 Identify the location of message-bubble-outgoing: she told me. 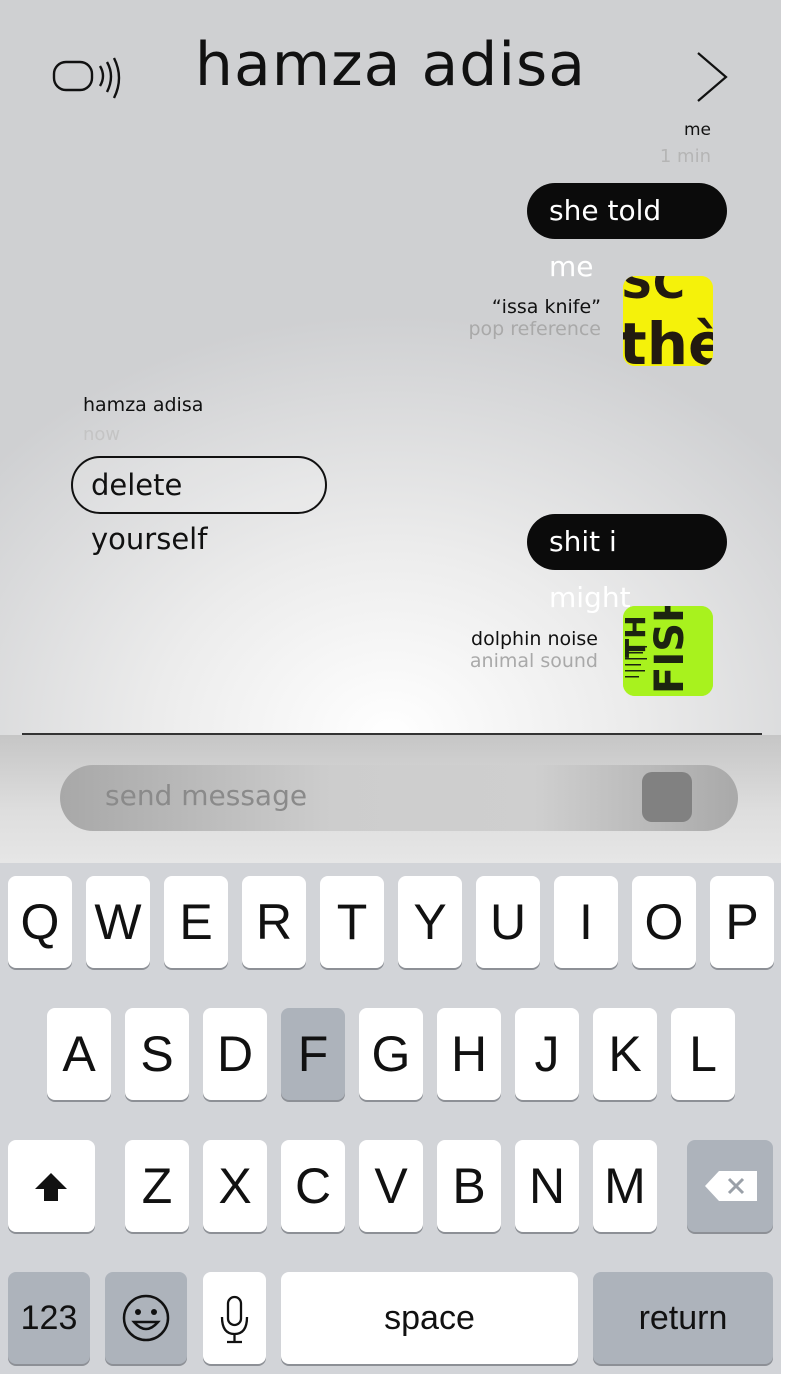
(627, 233).